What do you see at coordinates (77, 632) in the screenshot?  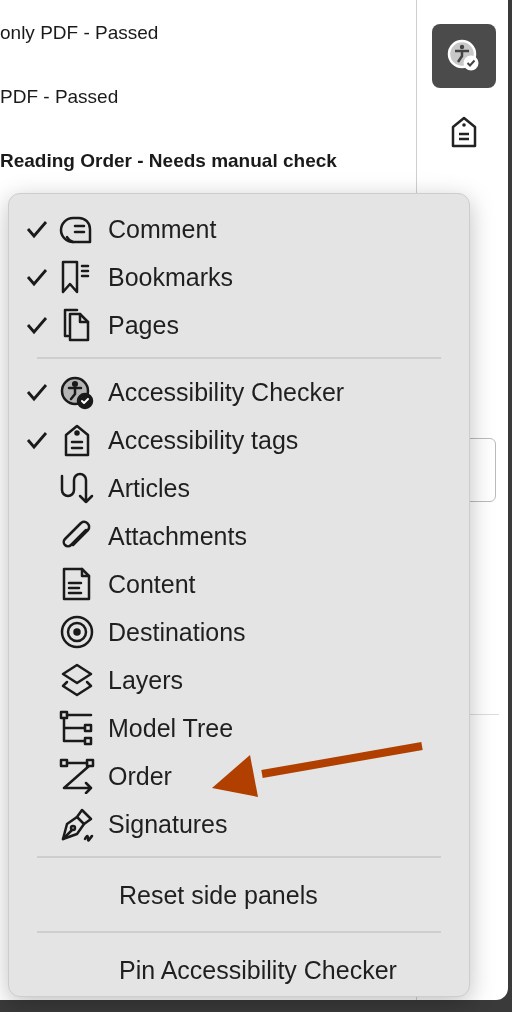 I see `target-icon` at bounding box center [77, 632].